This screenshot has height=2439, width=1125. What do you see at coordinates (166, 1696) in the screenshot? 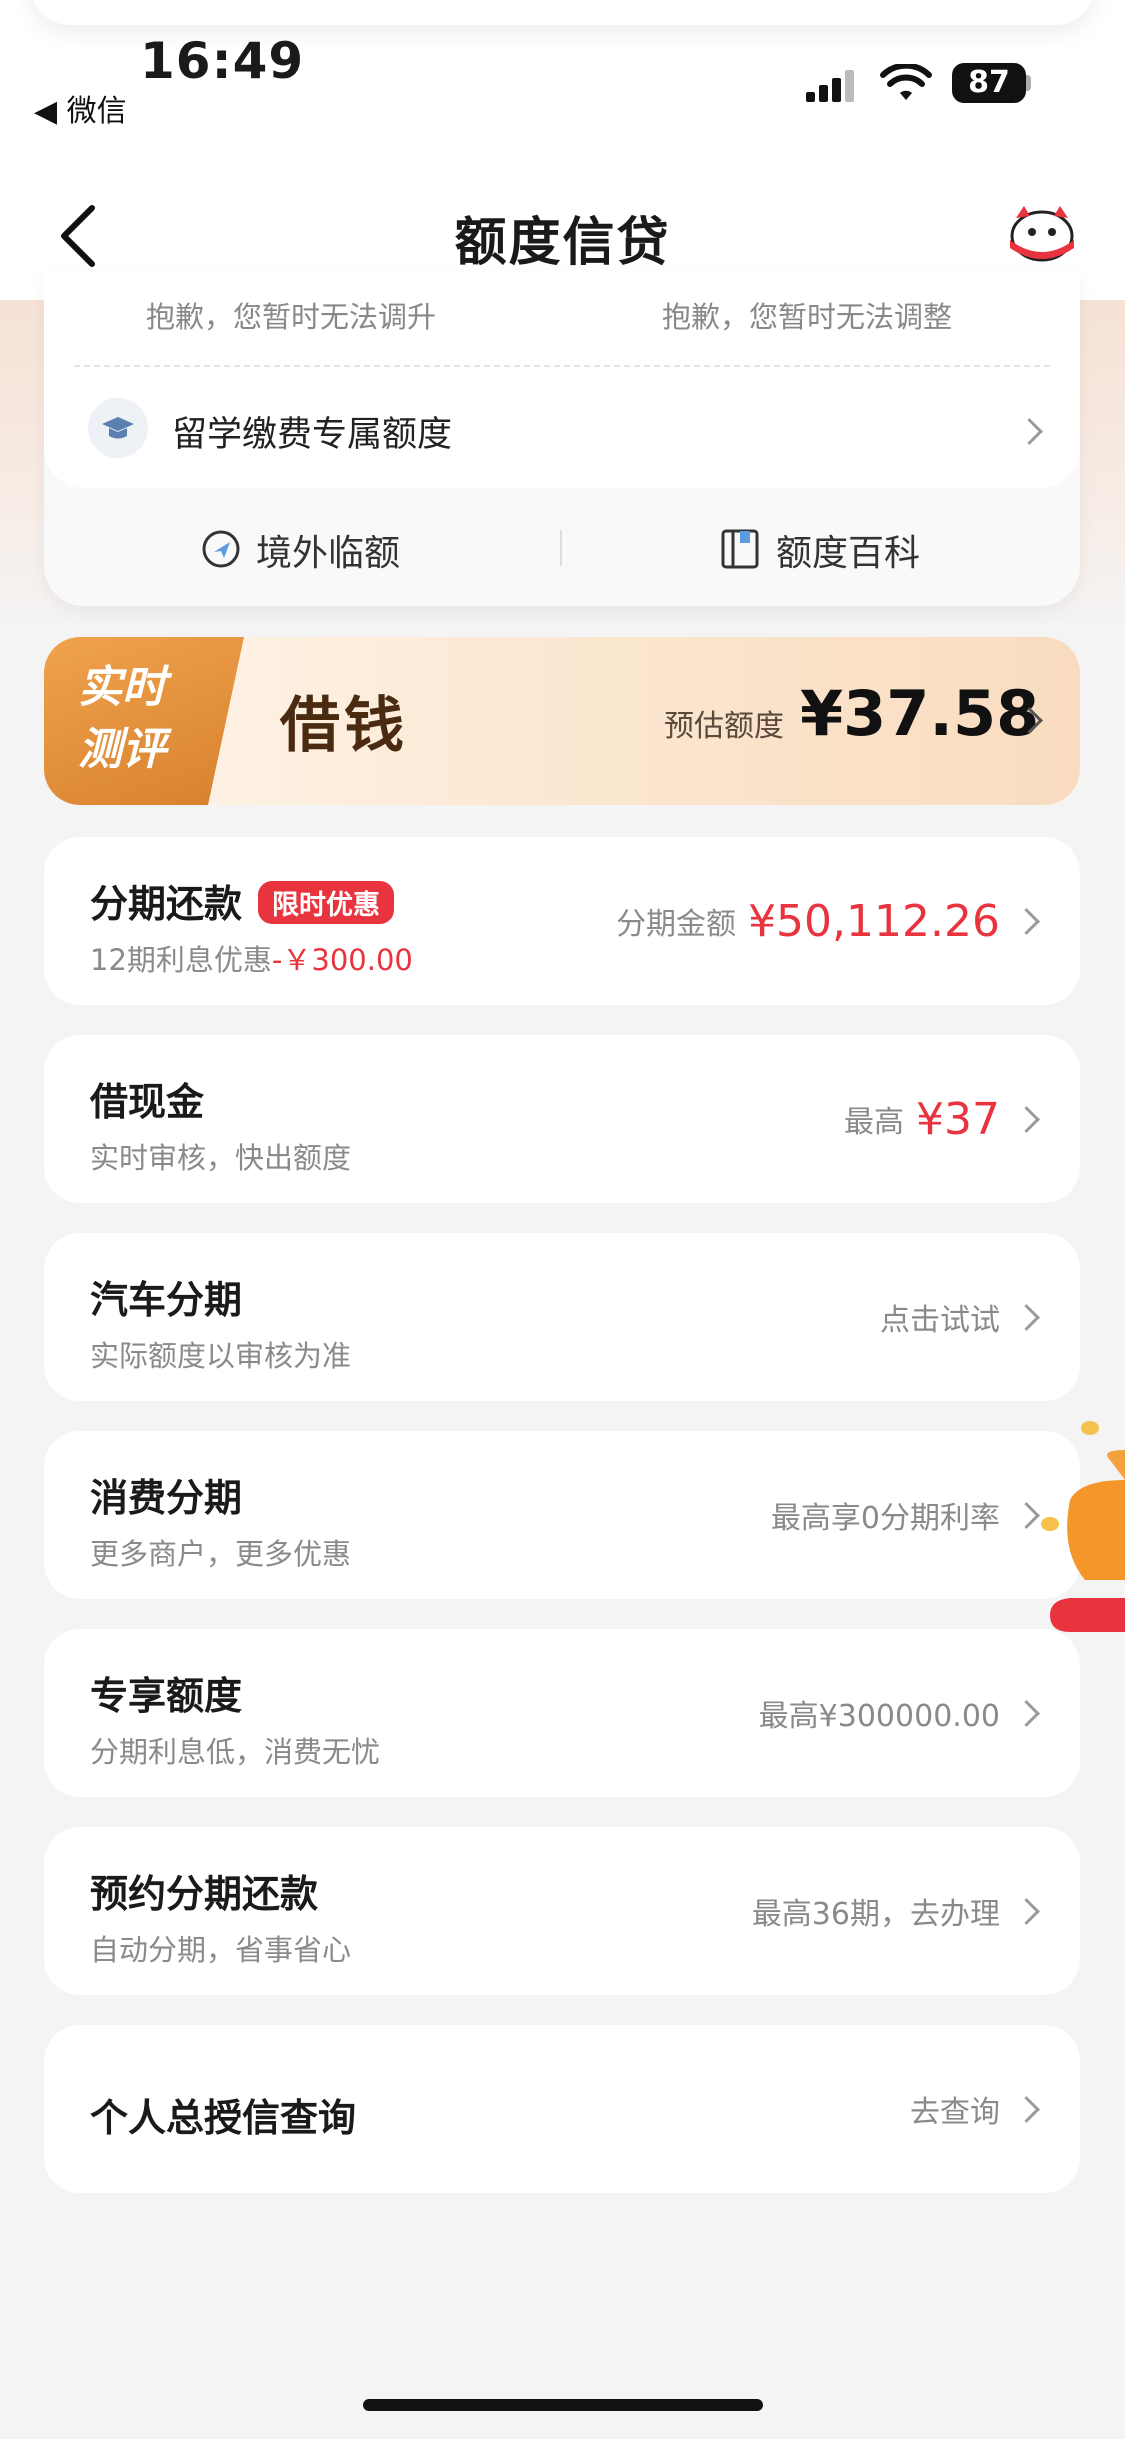
I see `item-title: 专享额度` at bounding box center [166, 1696].